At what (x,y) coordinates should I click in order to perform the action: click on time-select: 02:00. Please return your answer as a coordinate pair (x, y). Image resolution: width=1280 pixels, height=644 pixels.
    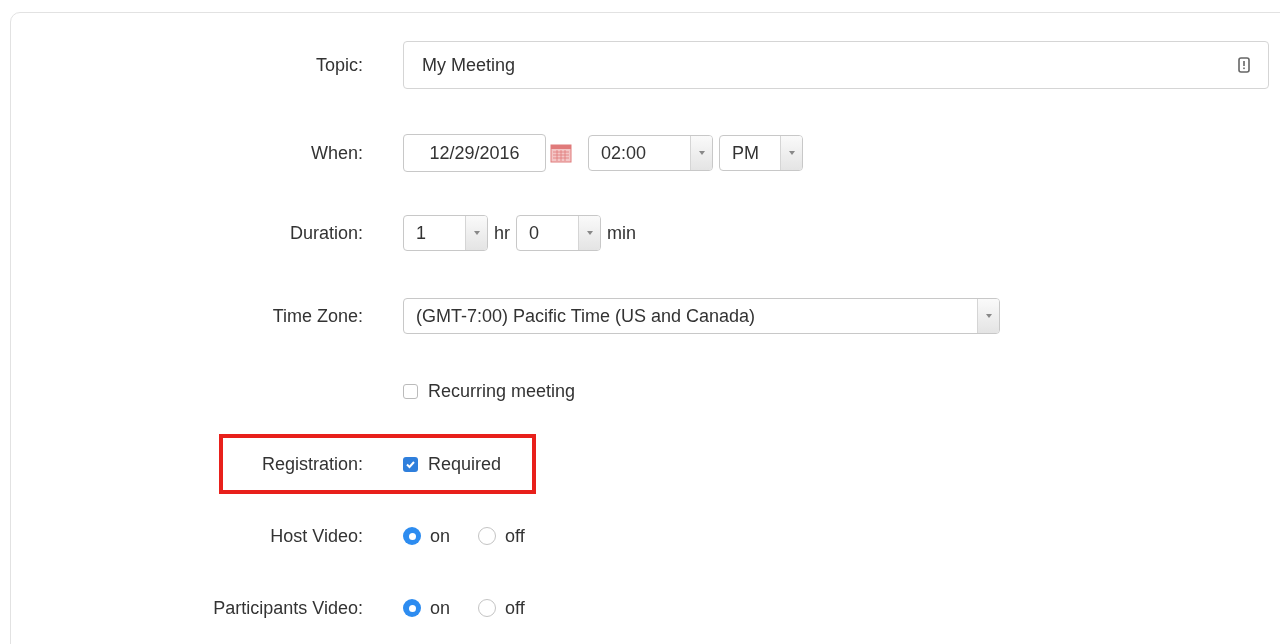
    Looking at the image, I should click on (650, 153).